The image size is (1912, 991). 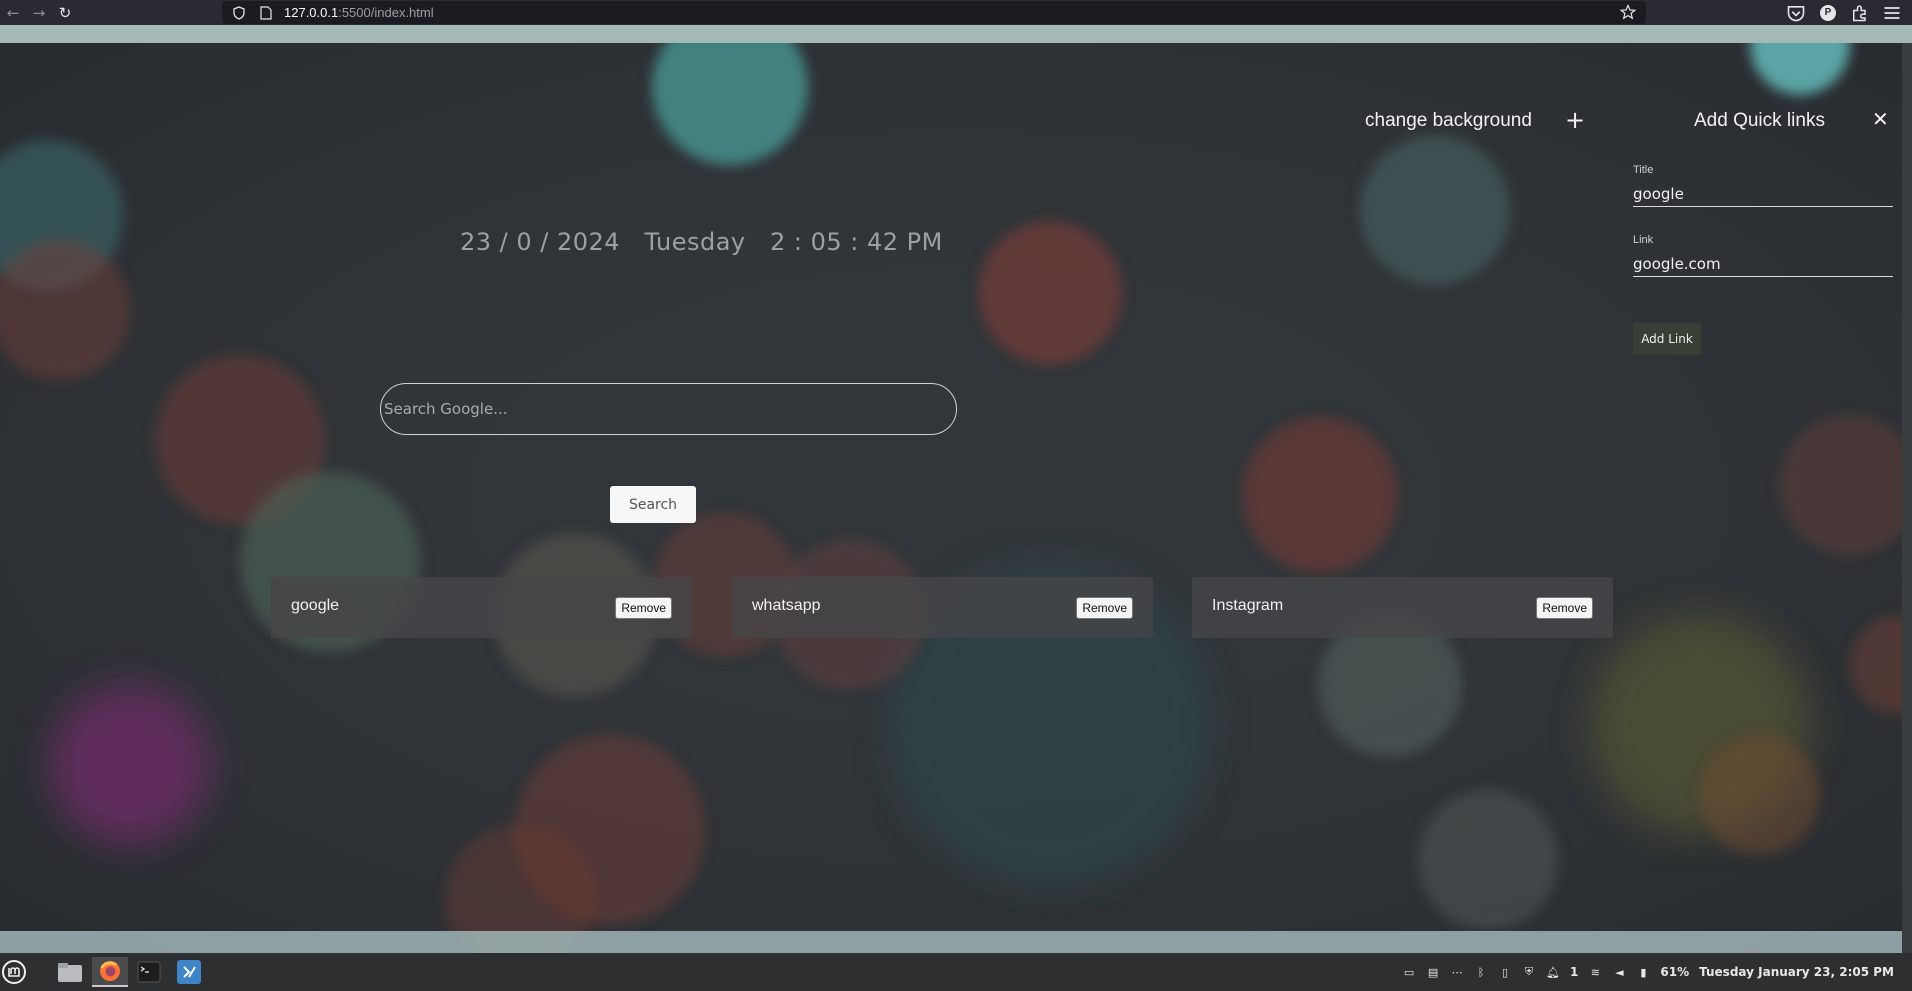 I want to click on notification-icon: 🔔︎, so click(x=1553, y=972).